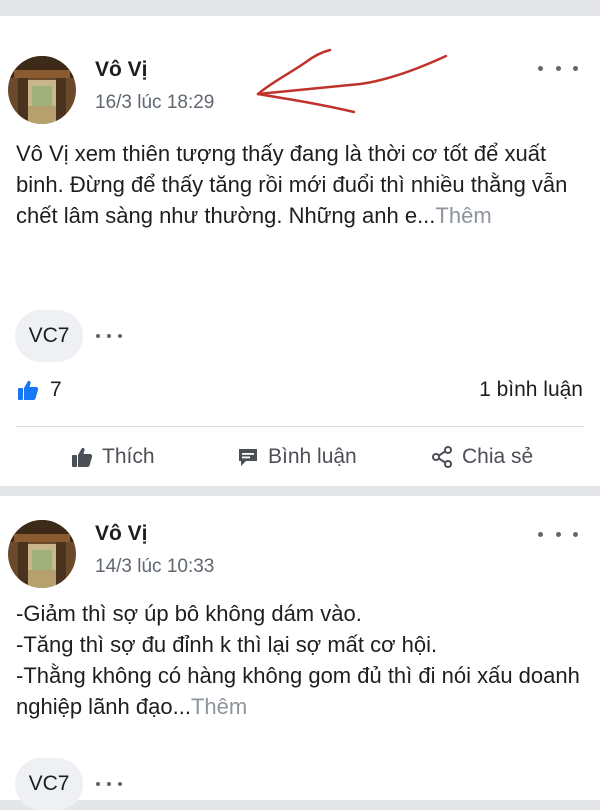  I want to click on like-button: Thích, so click(112, 457).